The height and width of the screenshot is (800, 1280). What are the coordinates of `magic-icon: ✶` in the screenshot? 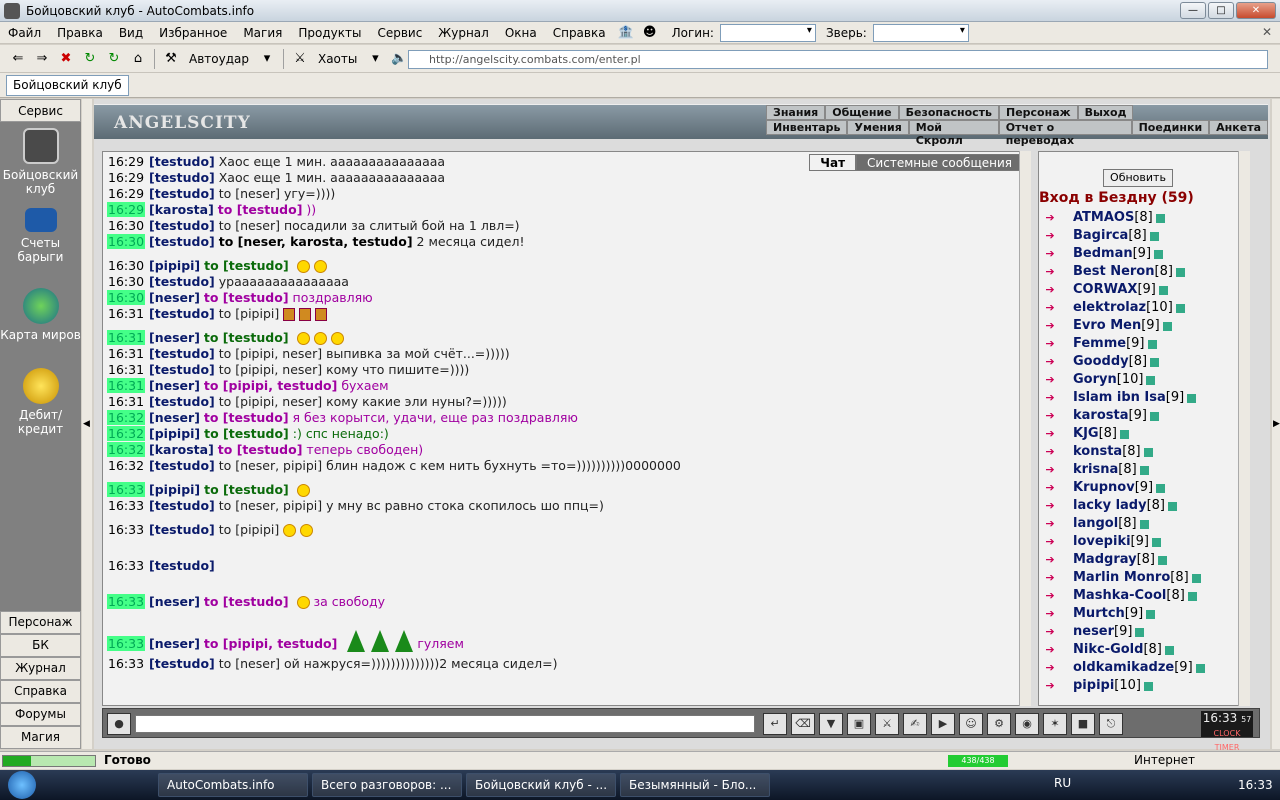 It's located at (1055, 724).